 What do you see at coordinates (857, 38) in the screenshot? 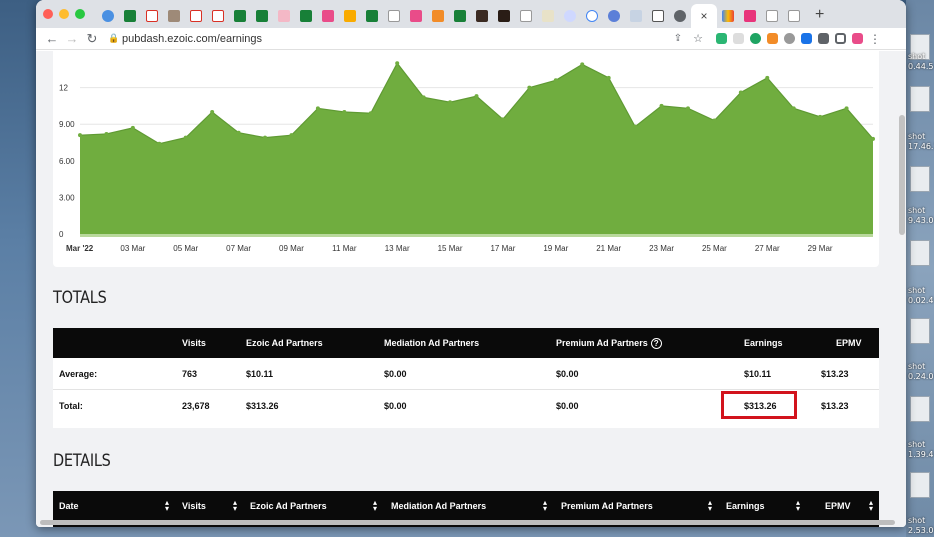
I see `extension-shoe-icon` at bounding box center [857, 38].